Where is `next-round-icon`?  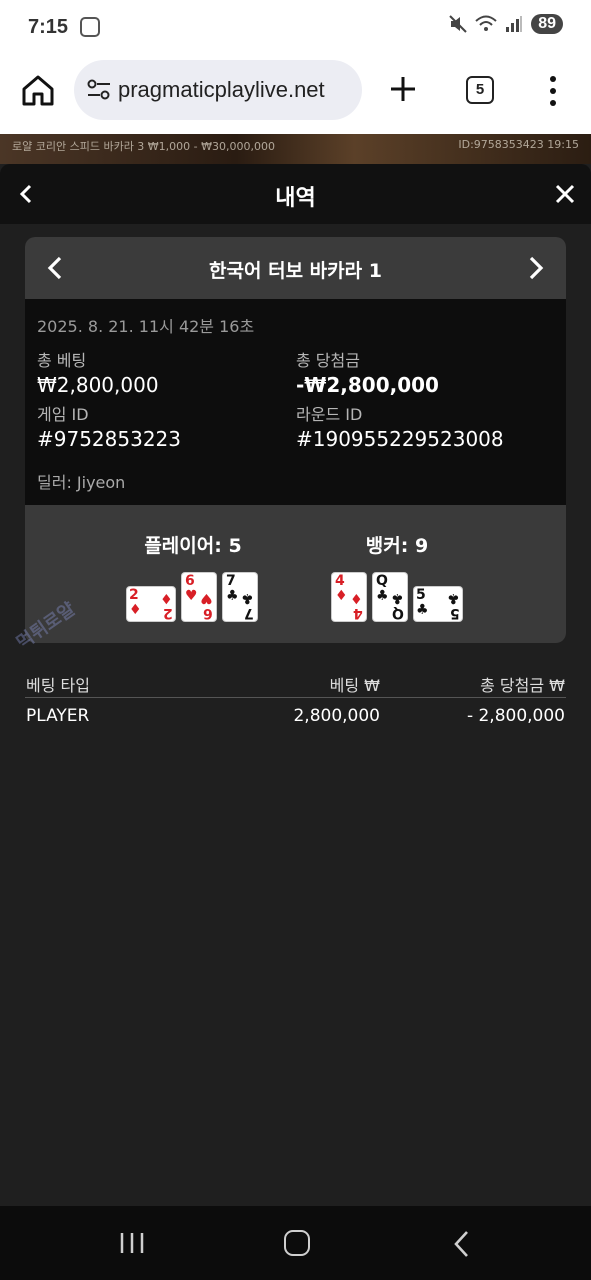 next-round-icon is located at coordinates (536, 268).